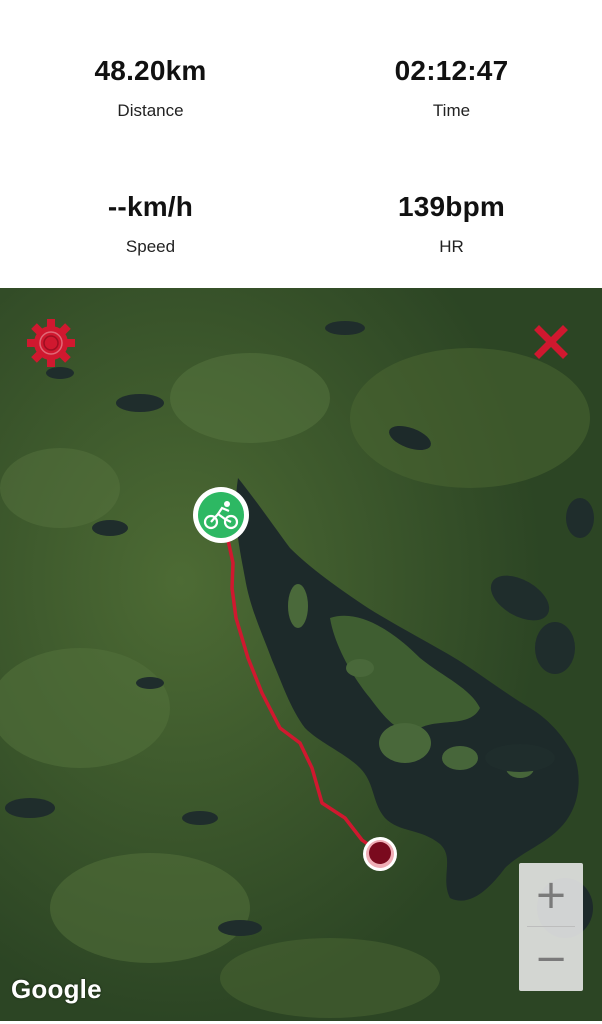 Image resolution: width=602 pixels, height=1024 pixels. Describe the element at coordinates (221, 515) in the screenshot. I see `bicycle-icon` at that location.